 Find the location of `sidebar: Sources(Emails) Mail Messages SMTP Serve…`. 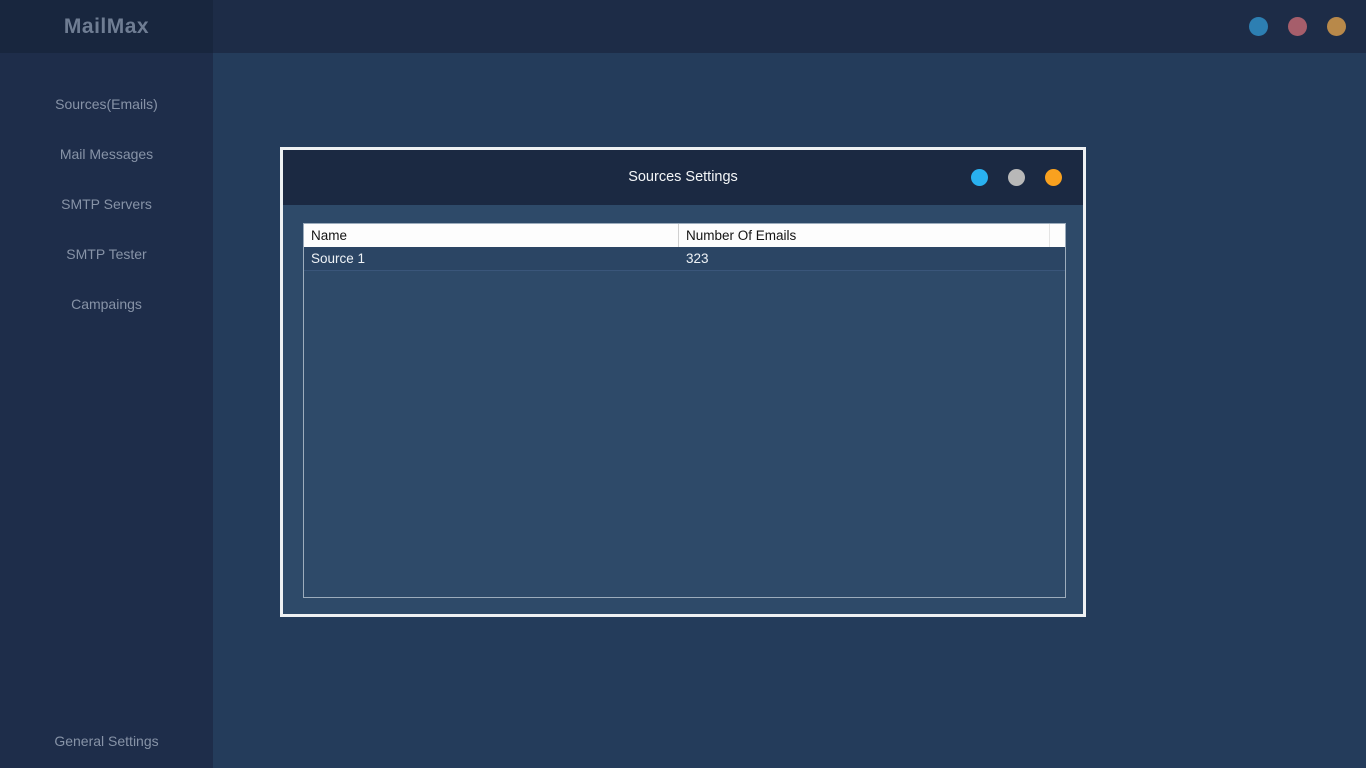

sidebar: Sources(Emails) Mail Messages SMTP Serve… is located at coordinates (106, 410).